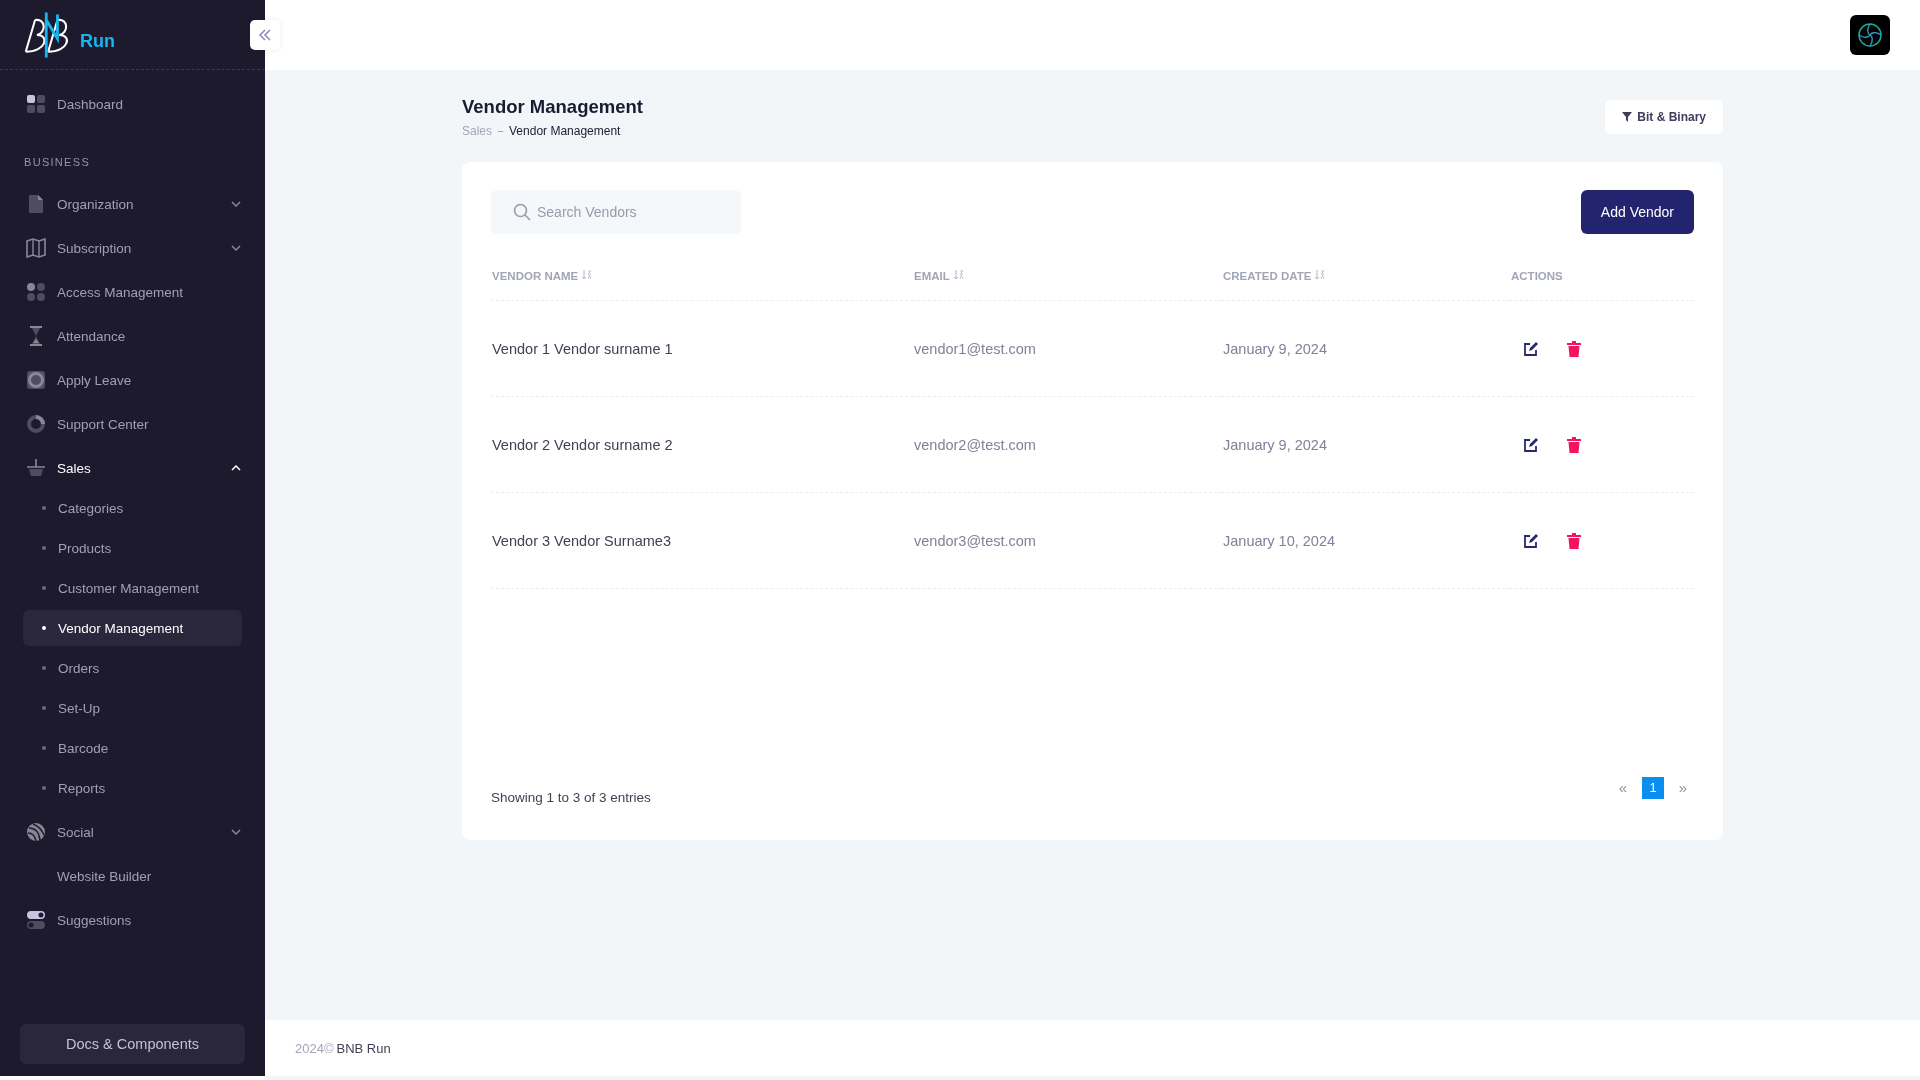 Image resolution: width=1920 pixels, height=1080 pixels. What do you see at coordinates (702, 444) in the screenshot?
I see `table-cell: Vendor 2 Vendor surname 2` at bounding box center [702, 444].